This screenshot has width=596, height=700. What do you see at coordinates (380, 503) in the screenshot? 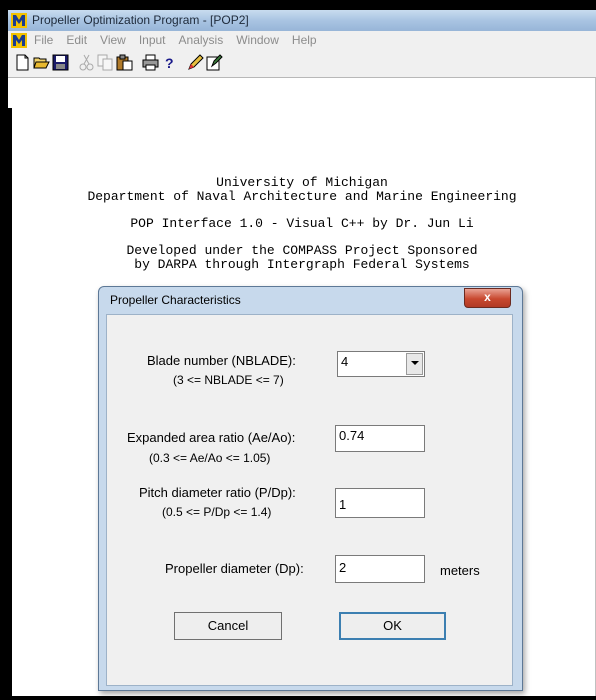
I see `pitch-ratio-input: 1` at bounding box center [380, 503].